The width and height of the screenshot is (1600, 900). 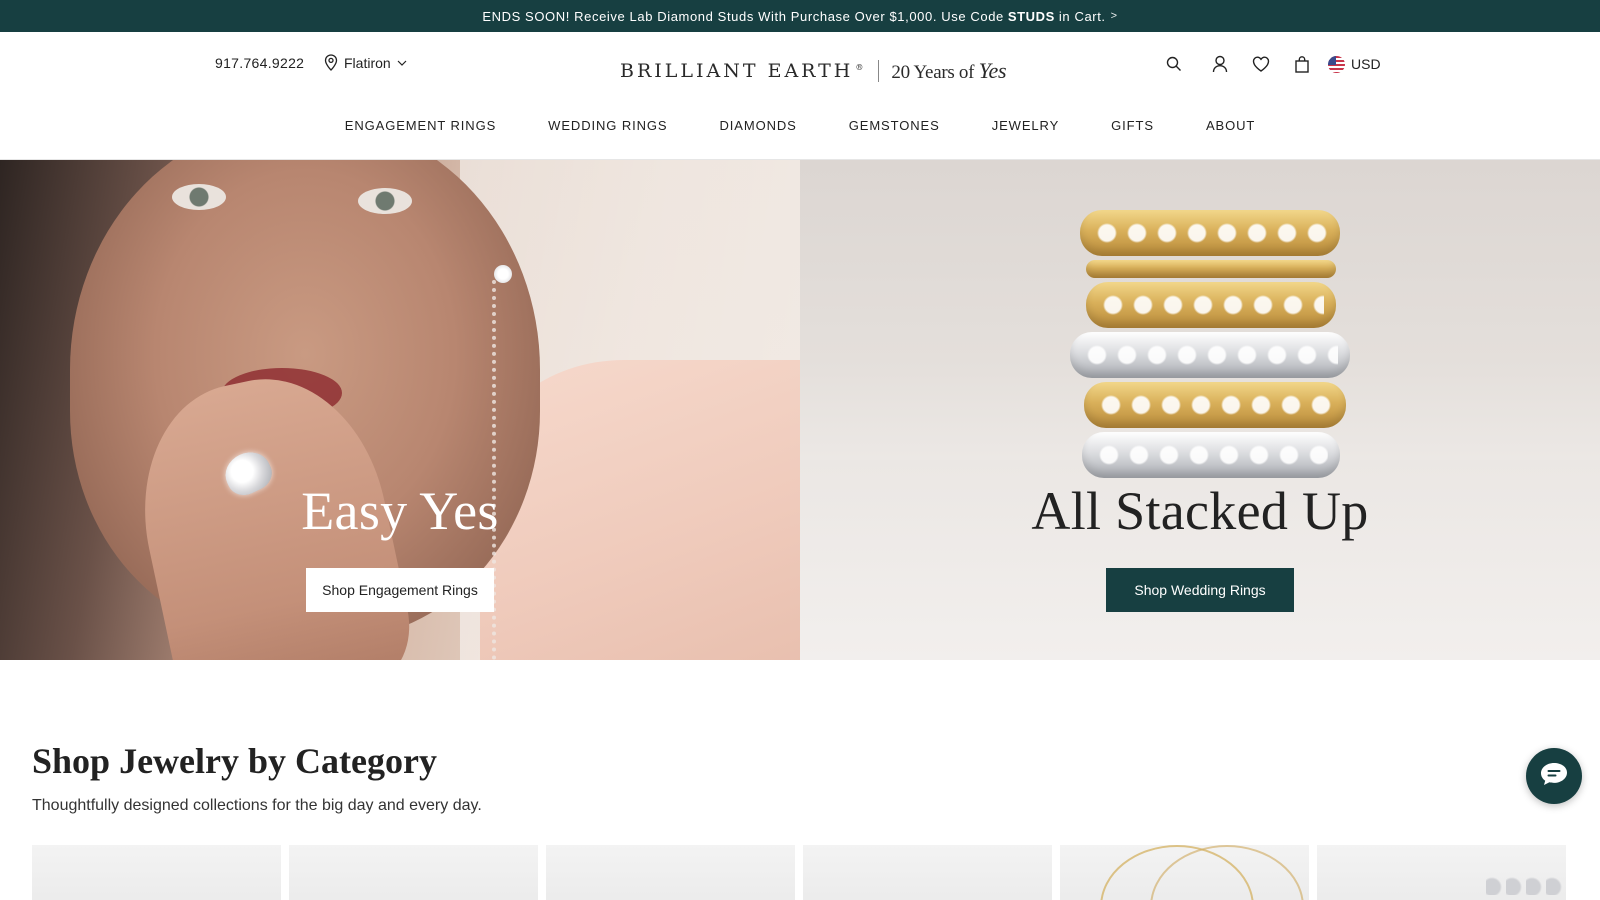 What do you see at coordinates (400, 590) in the screenshot?
I see `shop-engagement-rings-button: Shop Engagement Rings` at bounding box center [400, 590].